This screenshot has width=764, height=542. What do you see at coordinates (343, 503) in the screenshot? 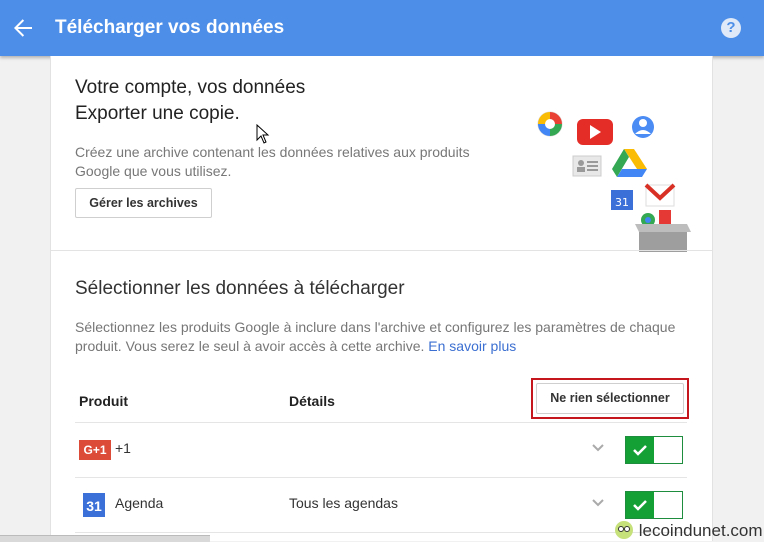
I see `product-details: Tous les agendas` at bounding box center [343, 503].